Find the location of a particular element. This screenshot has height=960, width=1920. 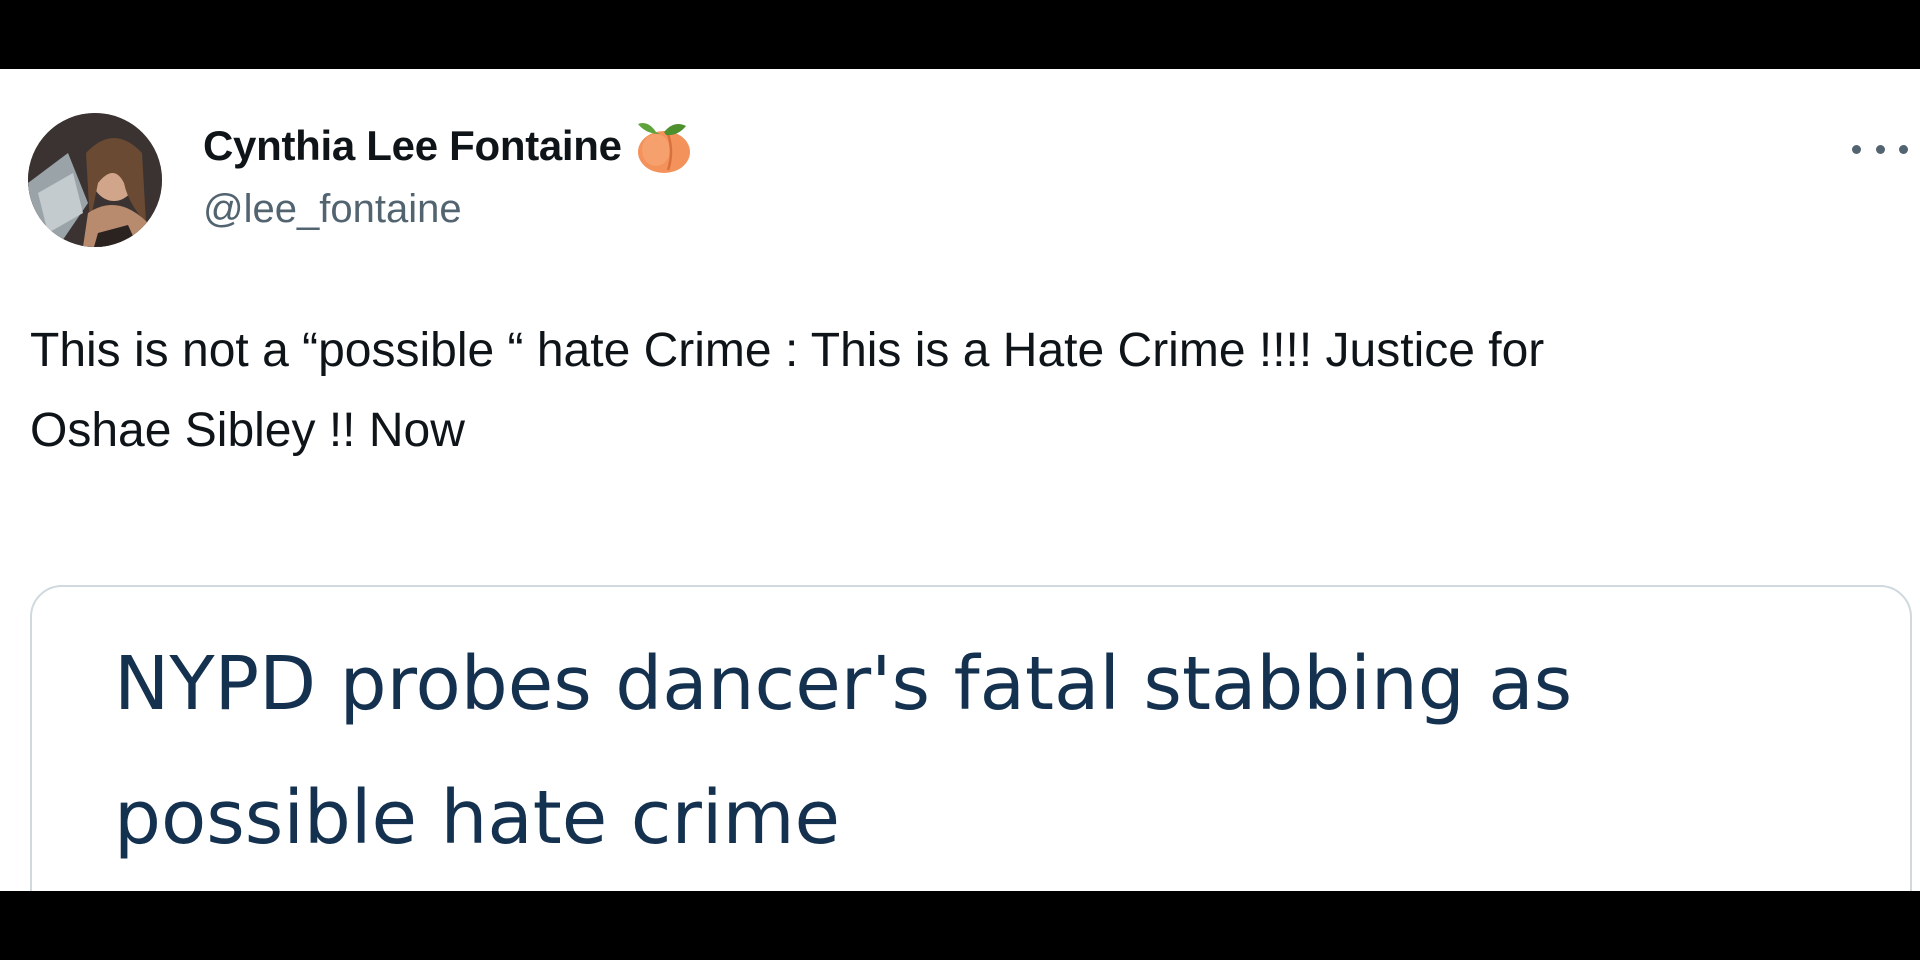

author-handle: @lee_fontaine is located at coordinates (332, 209).